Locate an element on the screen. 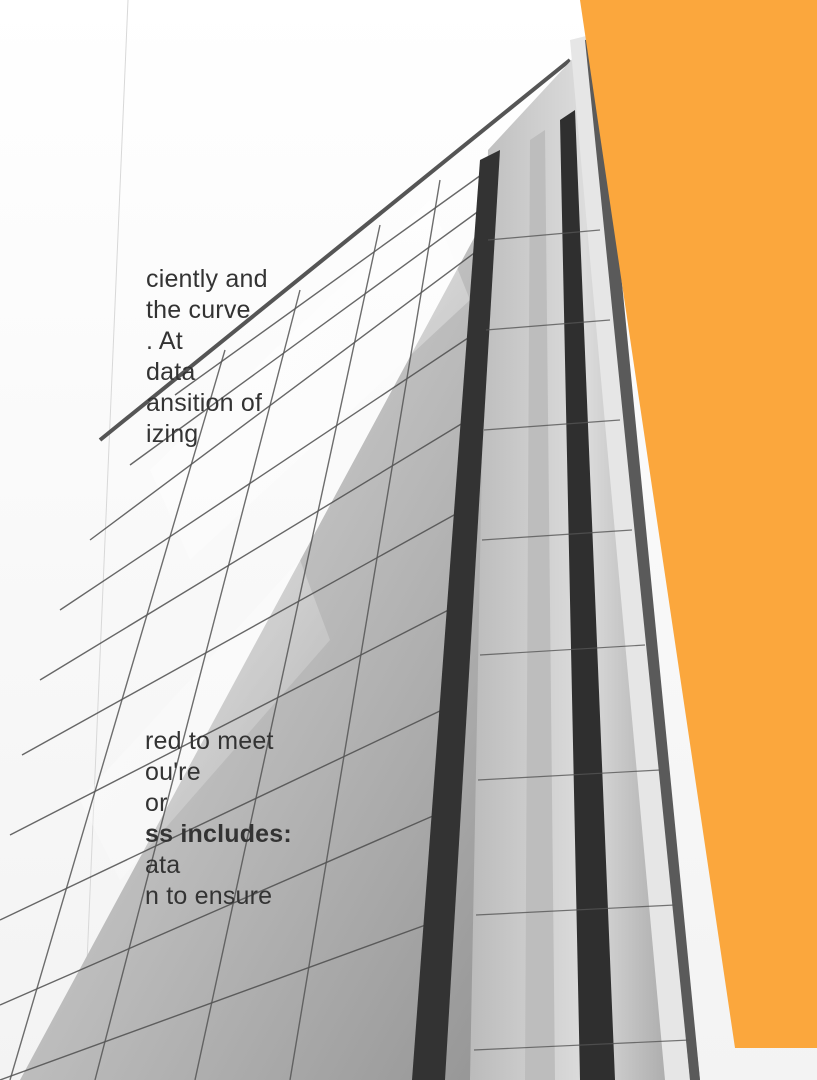 The image size is (817, 1080). paragraph-2-line: ss includes: is located at coordinates (218, 834).